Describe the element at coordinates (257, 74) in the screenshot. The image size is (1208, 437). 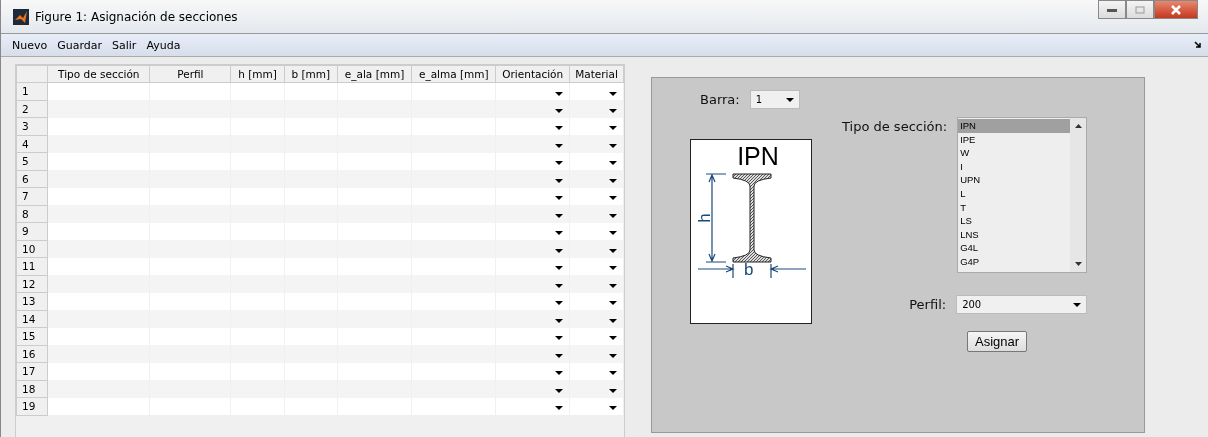
I see `column-header: h [mm]` at that location.